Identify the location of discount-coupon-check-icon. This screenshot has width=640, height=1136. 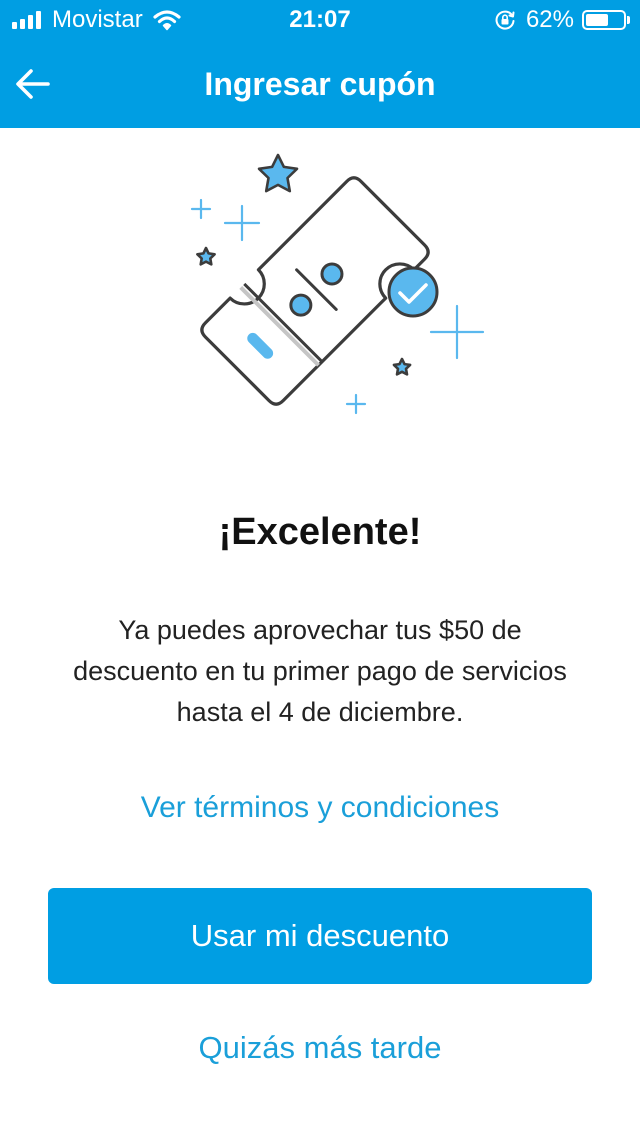
(337, 284).